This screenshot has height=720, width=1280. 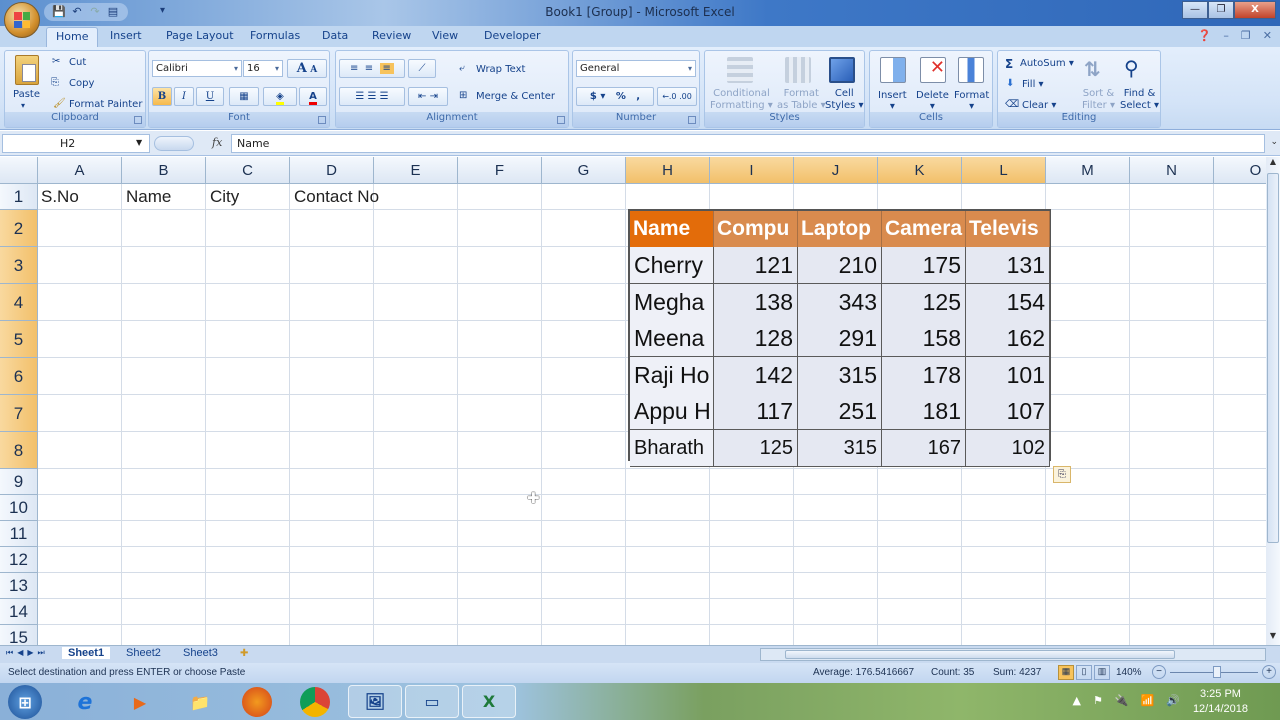 I want to click on currency-button: $, so click(x=593, y=96).